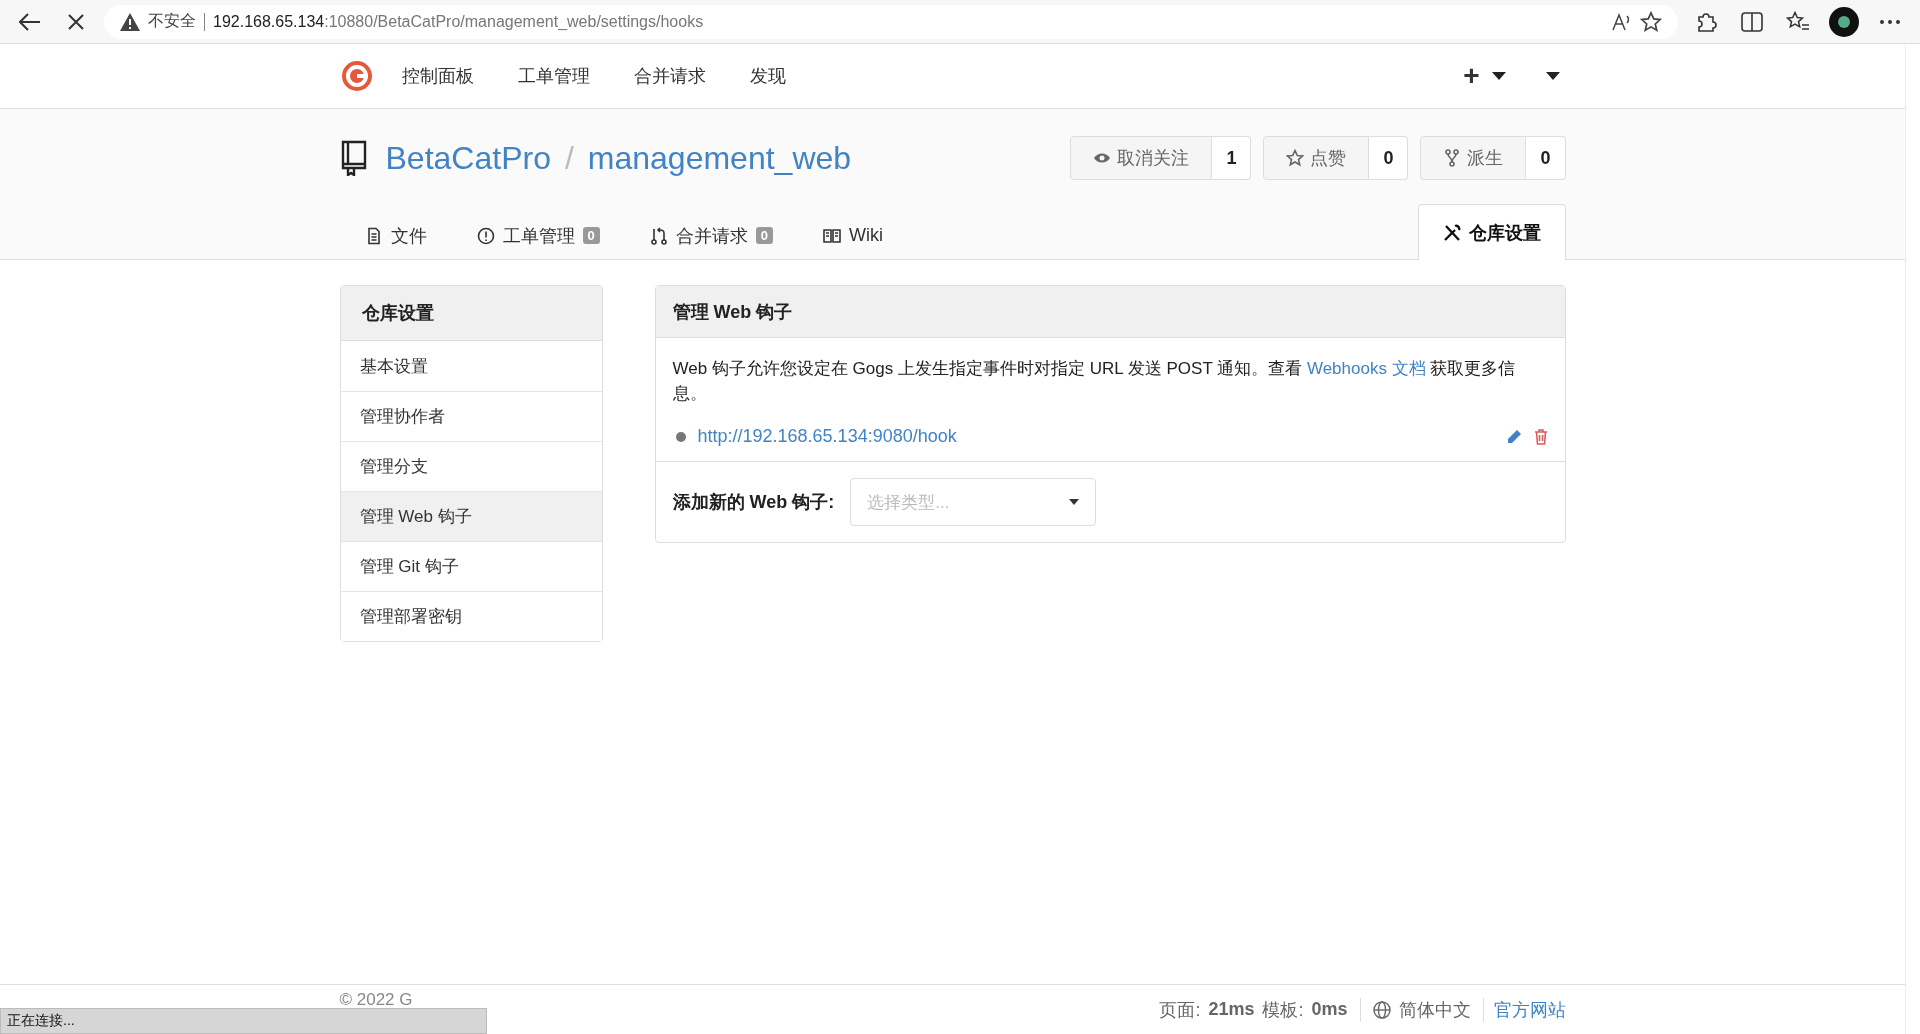 The image size is (1920, 1034). Describe the element at coordinates (1110, 312) in the screenshot. I see `panel-title: 管理 Web 钩子` at that location.